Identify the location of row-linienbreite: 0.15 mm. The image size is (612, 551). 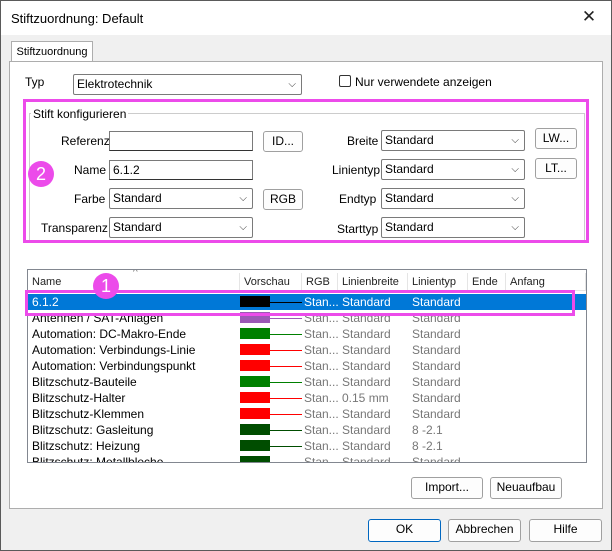
(365, 398).